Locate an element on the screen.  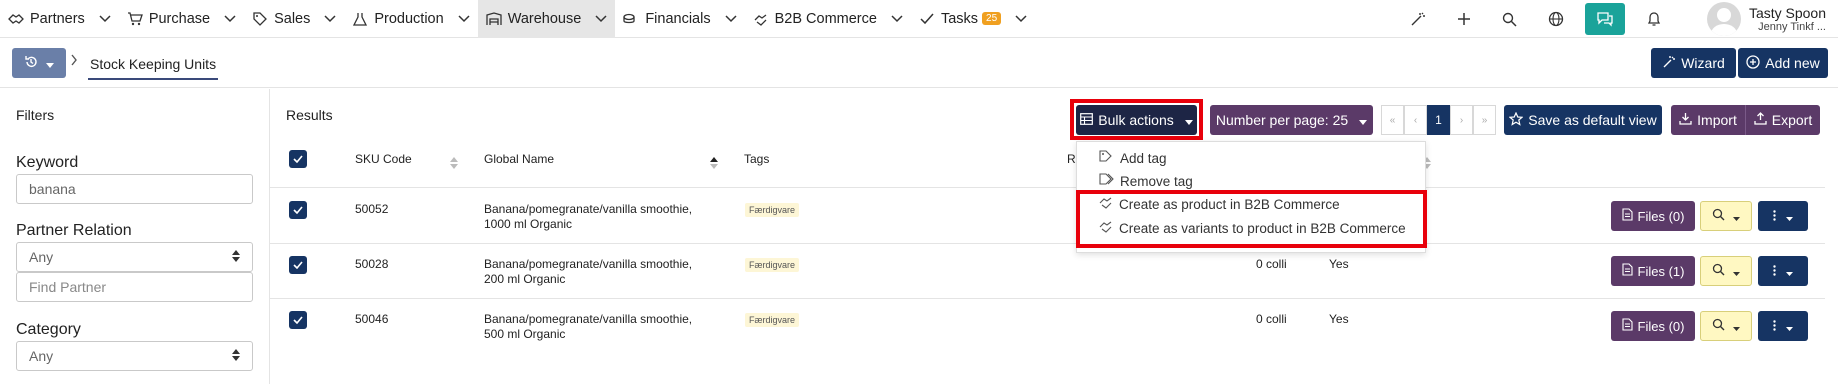
nav-partners: Partners is located at coordinates (59, 19).